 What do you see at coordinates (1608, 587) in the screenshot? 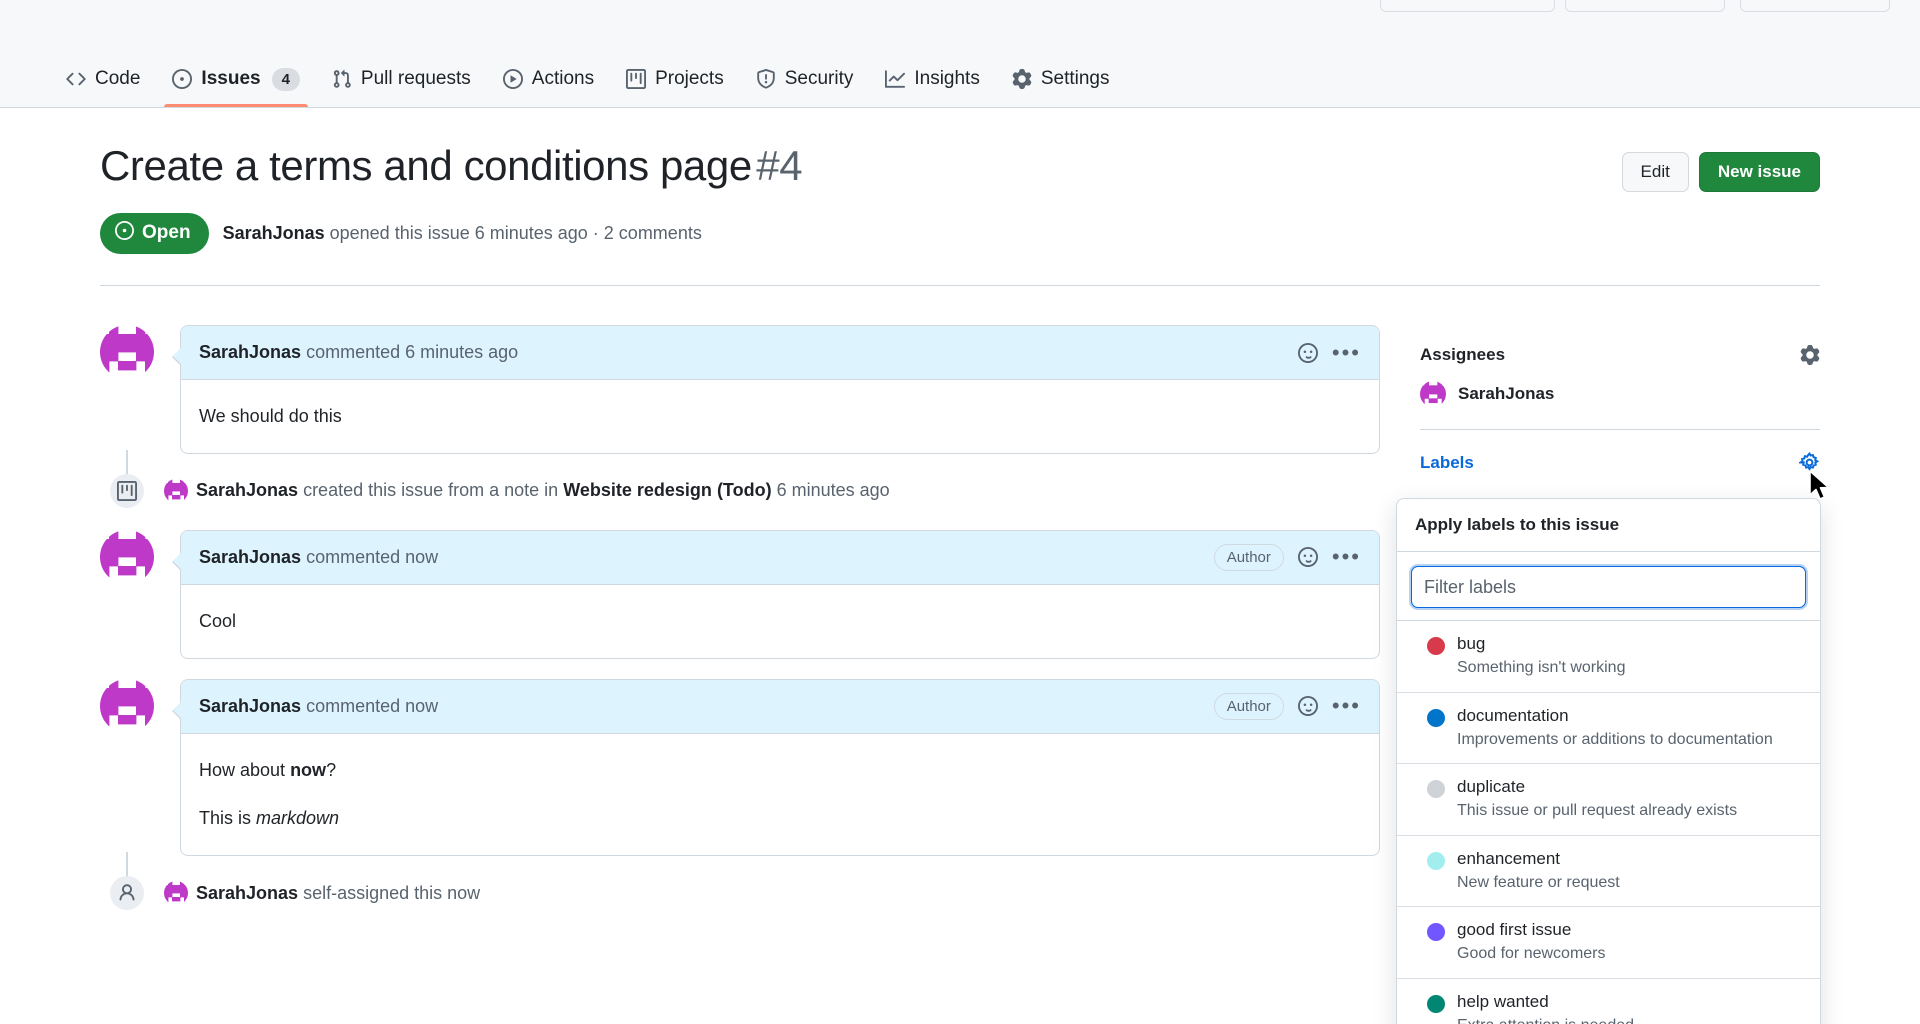
I see `filter-labels-input` at bounding box center [1608, 587].